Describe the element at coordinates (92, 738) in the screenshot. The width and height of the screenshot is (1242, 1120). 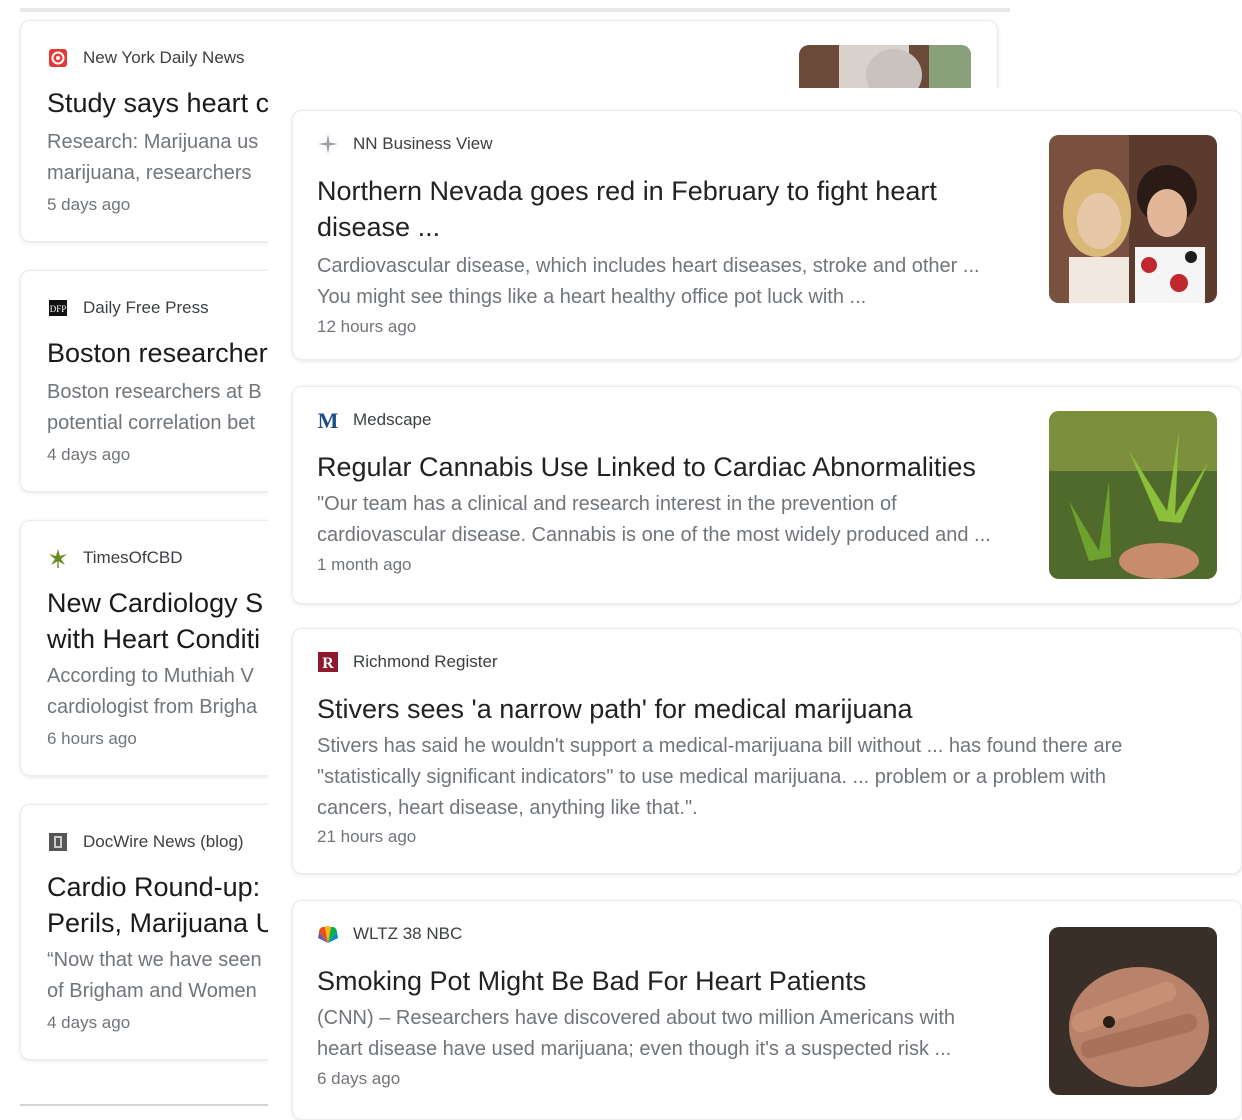
I see `news-timestamp: 6 hours ago` at that location.